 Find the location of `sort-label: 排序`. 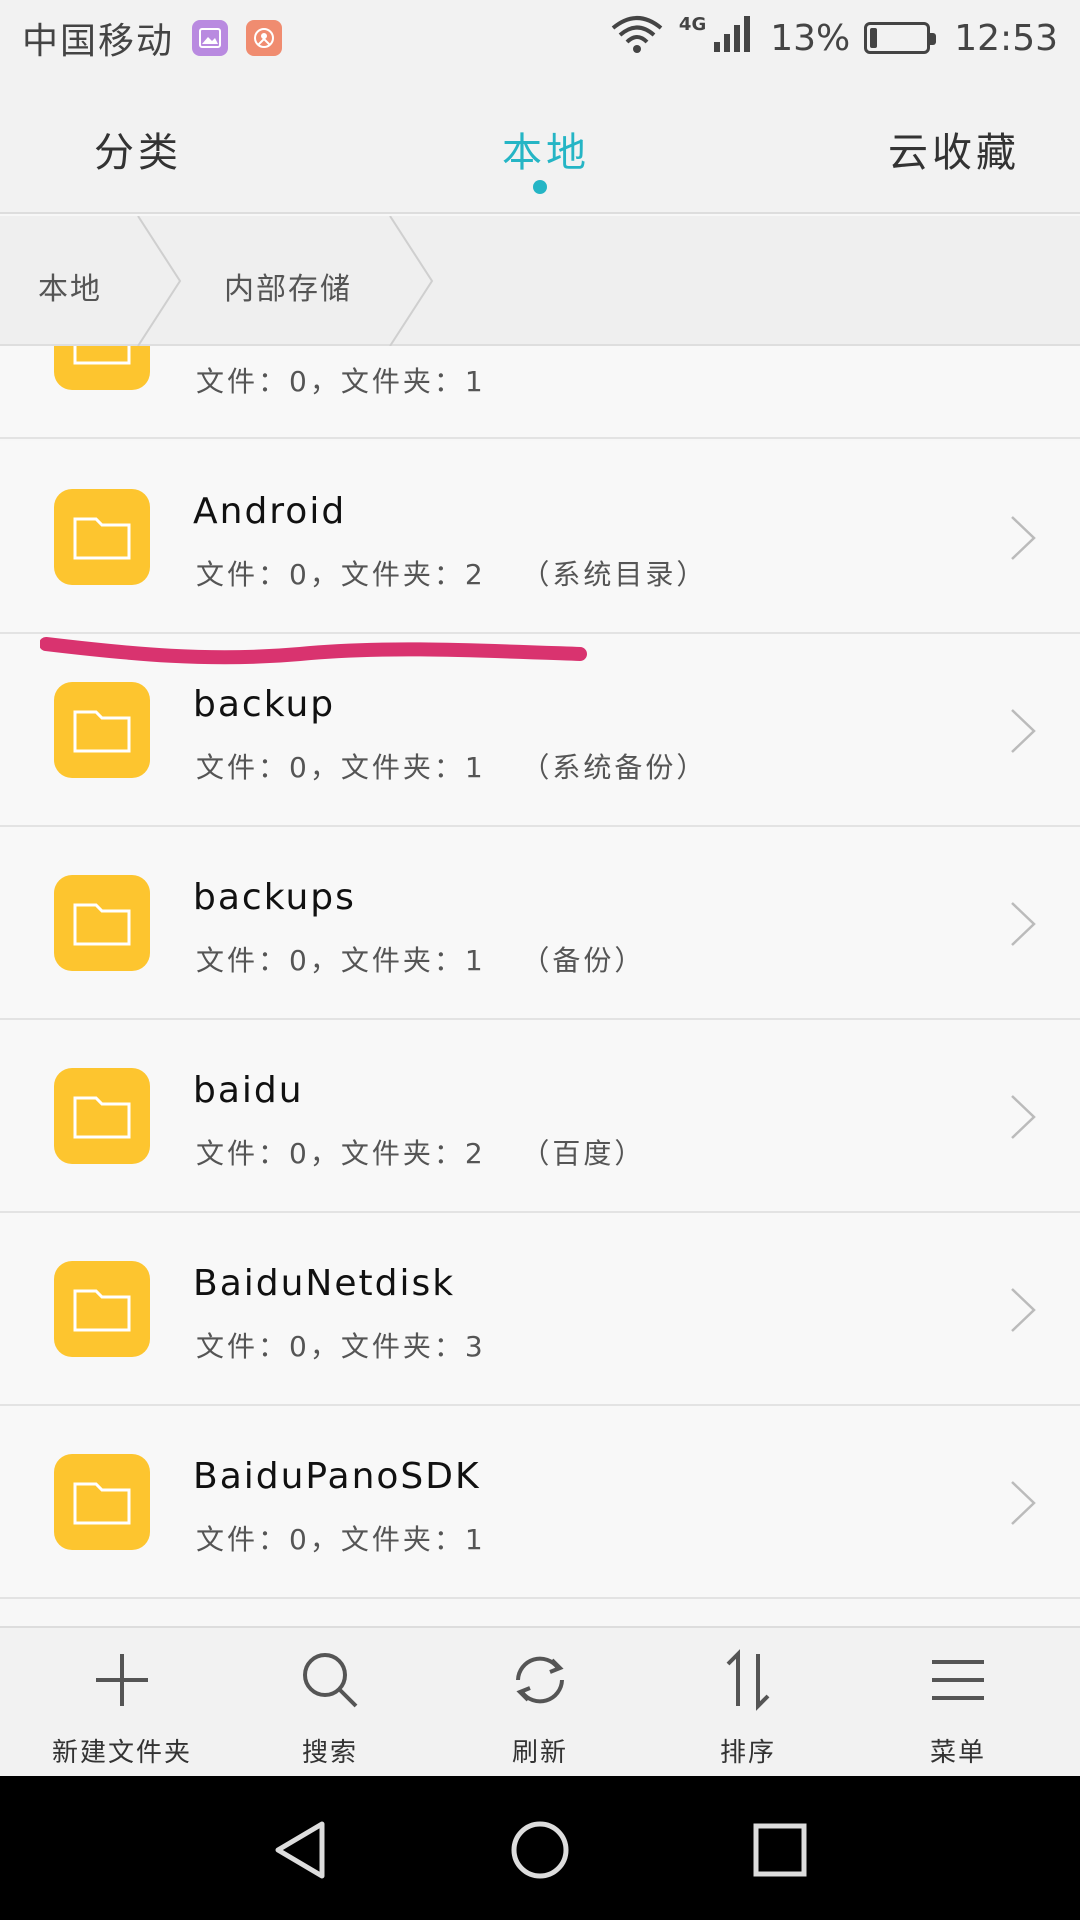

sort-label: 排序 is located at coordinates (747, 1753).